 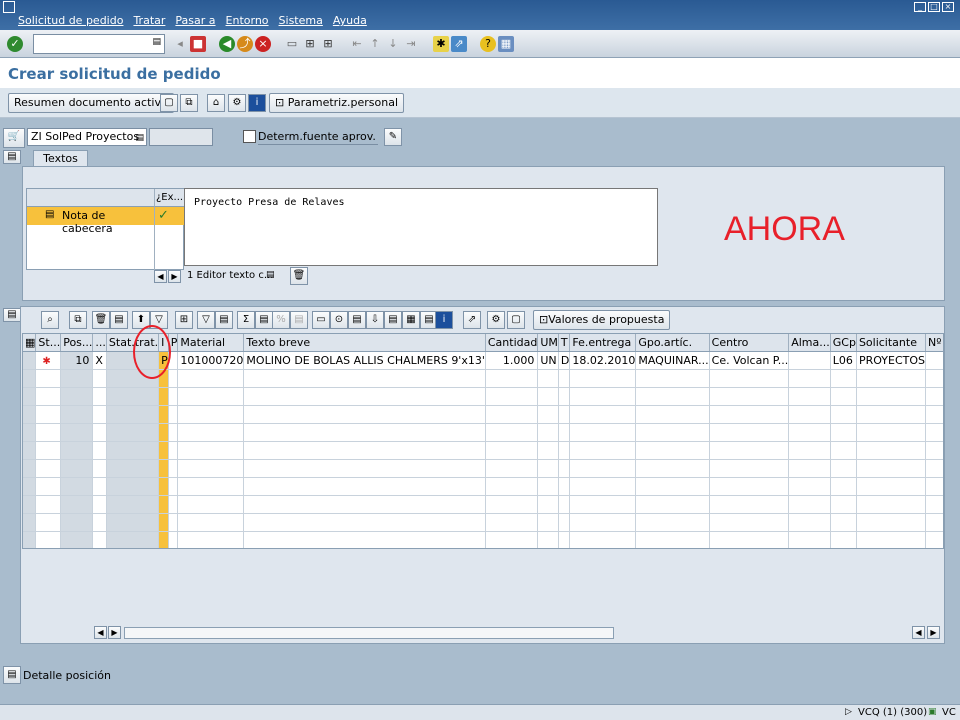 I want to click on back-icon: ◀, so click(x=227, y=44).